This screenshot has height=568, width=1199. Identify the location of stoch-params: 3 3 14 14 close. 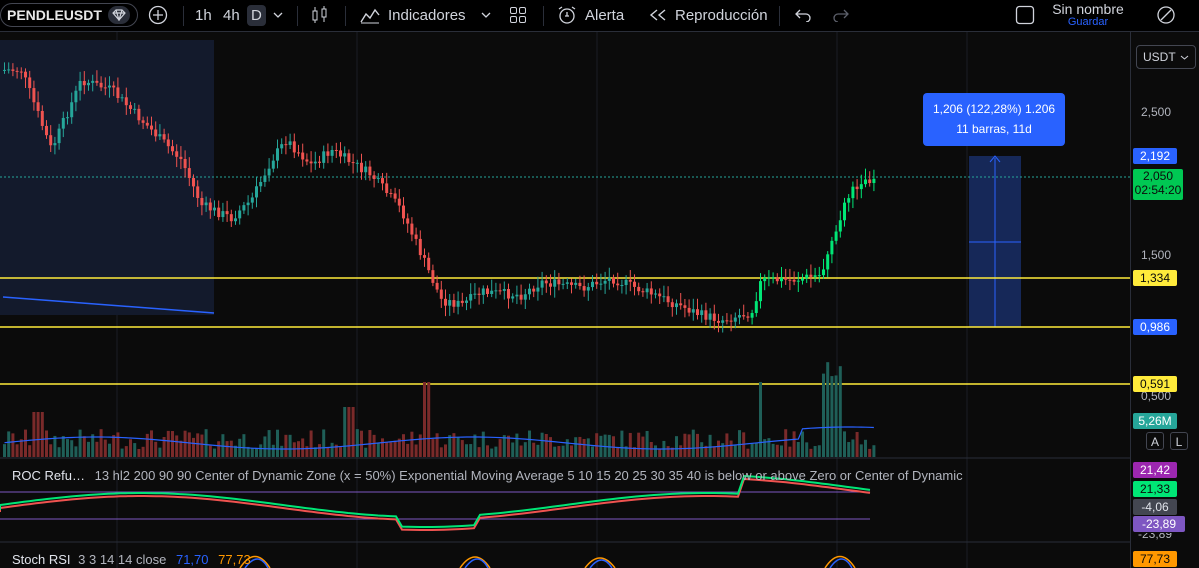
(122, 559).